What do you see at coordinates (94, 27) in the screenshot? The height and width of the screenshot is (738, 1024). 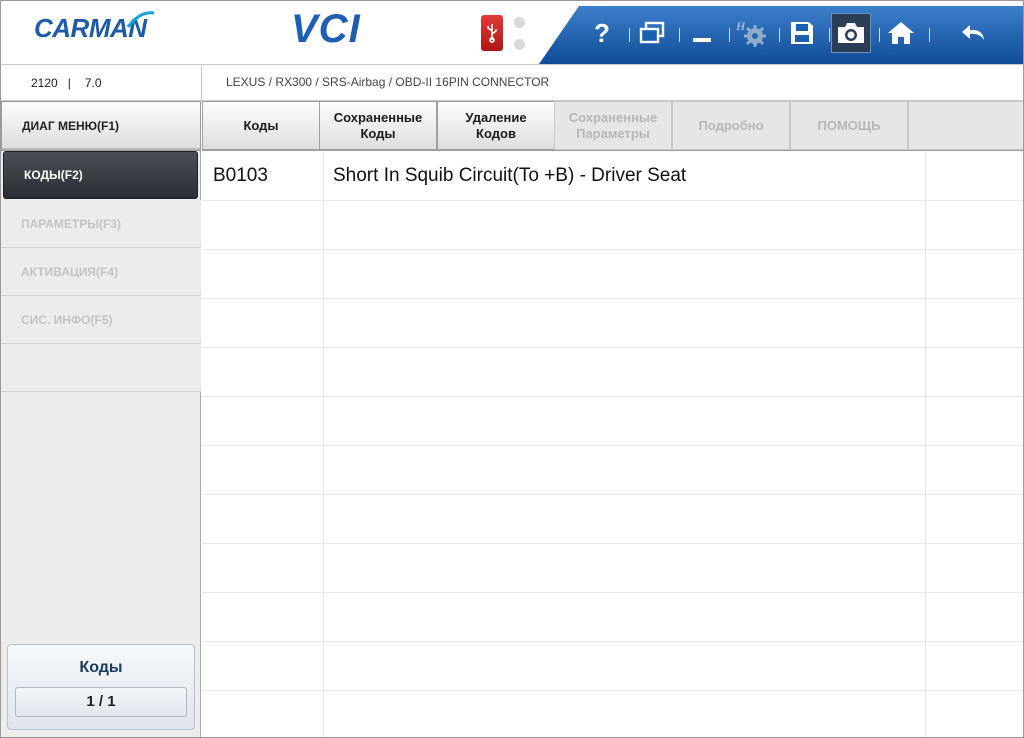 I see `carman-logo: CARMAN` at bounding box center [94, 27].